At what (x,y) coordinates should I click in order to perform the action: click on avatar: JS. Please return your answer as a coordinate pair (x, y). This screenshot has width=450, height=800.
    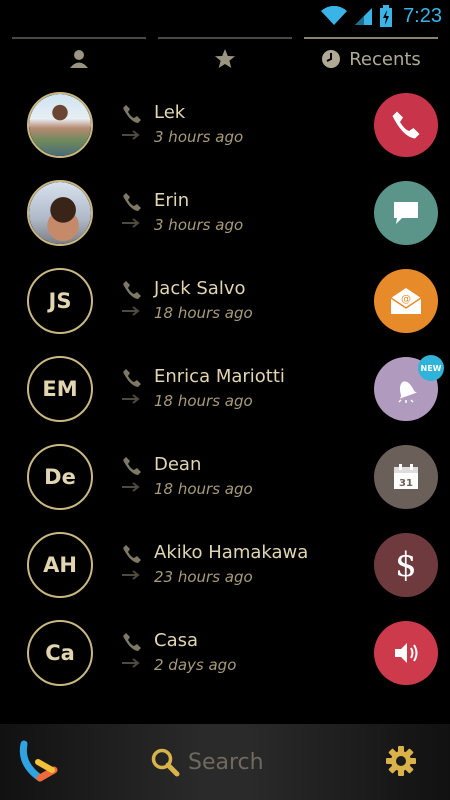
    Looking at the image, I should click on (60, 301).